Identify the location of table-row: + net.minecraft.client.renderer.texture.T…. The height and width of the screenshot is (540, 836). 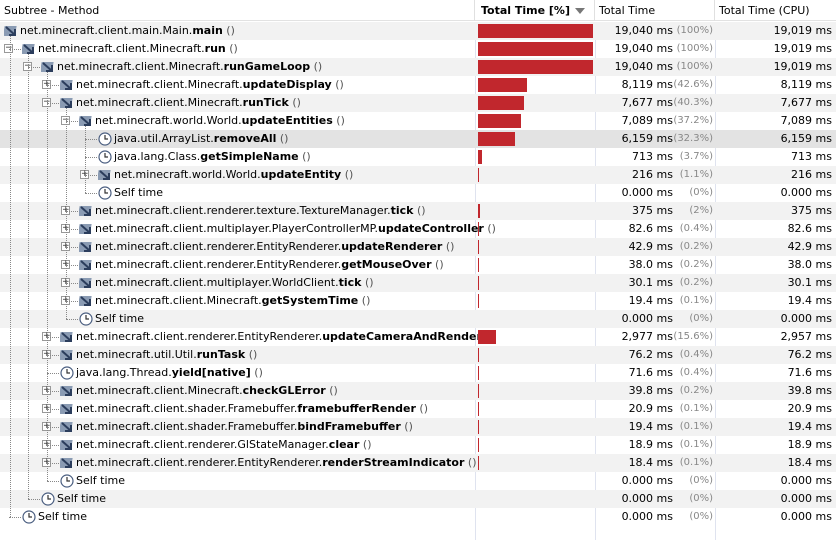
(418, 211).